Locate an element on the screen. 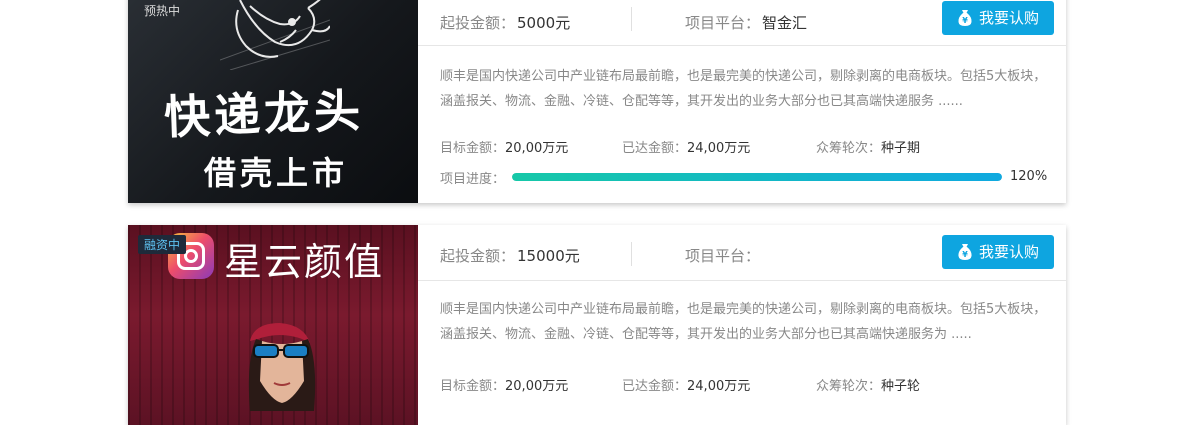 Image resolution: width=1200 pixels, height=425 pixels. project-image: 星云颜值 融资中 is located at coordinates (273, 325).